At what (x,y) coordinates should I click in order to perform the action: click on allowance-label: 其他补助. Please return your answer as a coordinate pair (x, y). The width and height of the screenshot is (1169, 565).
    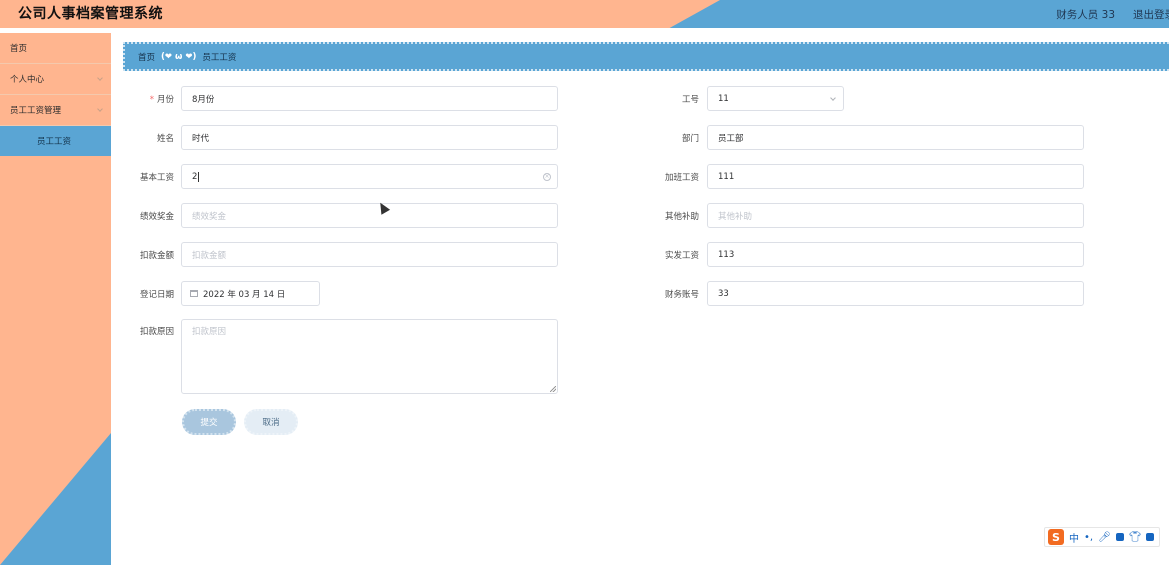
    Looking at the image, I should click on (681, 217).